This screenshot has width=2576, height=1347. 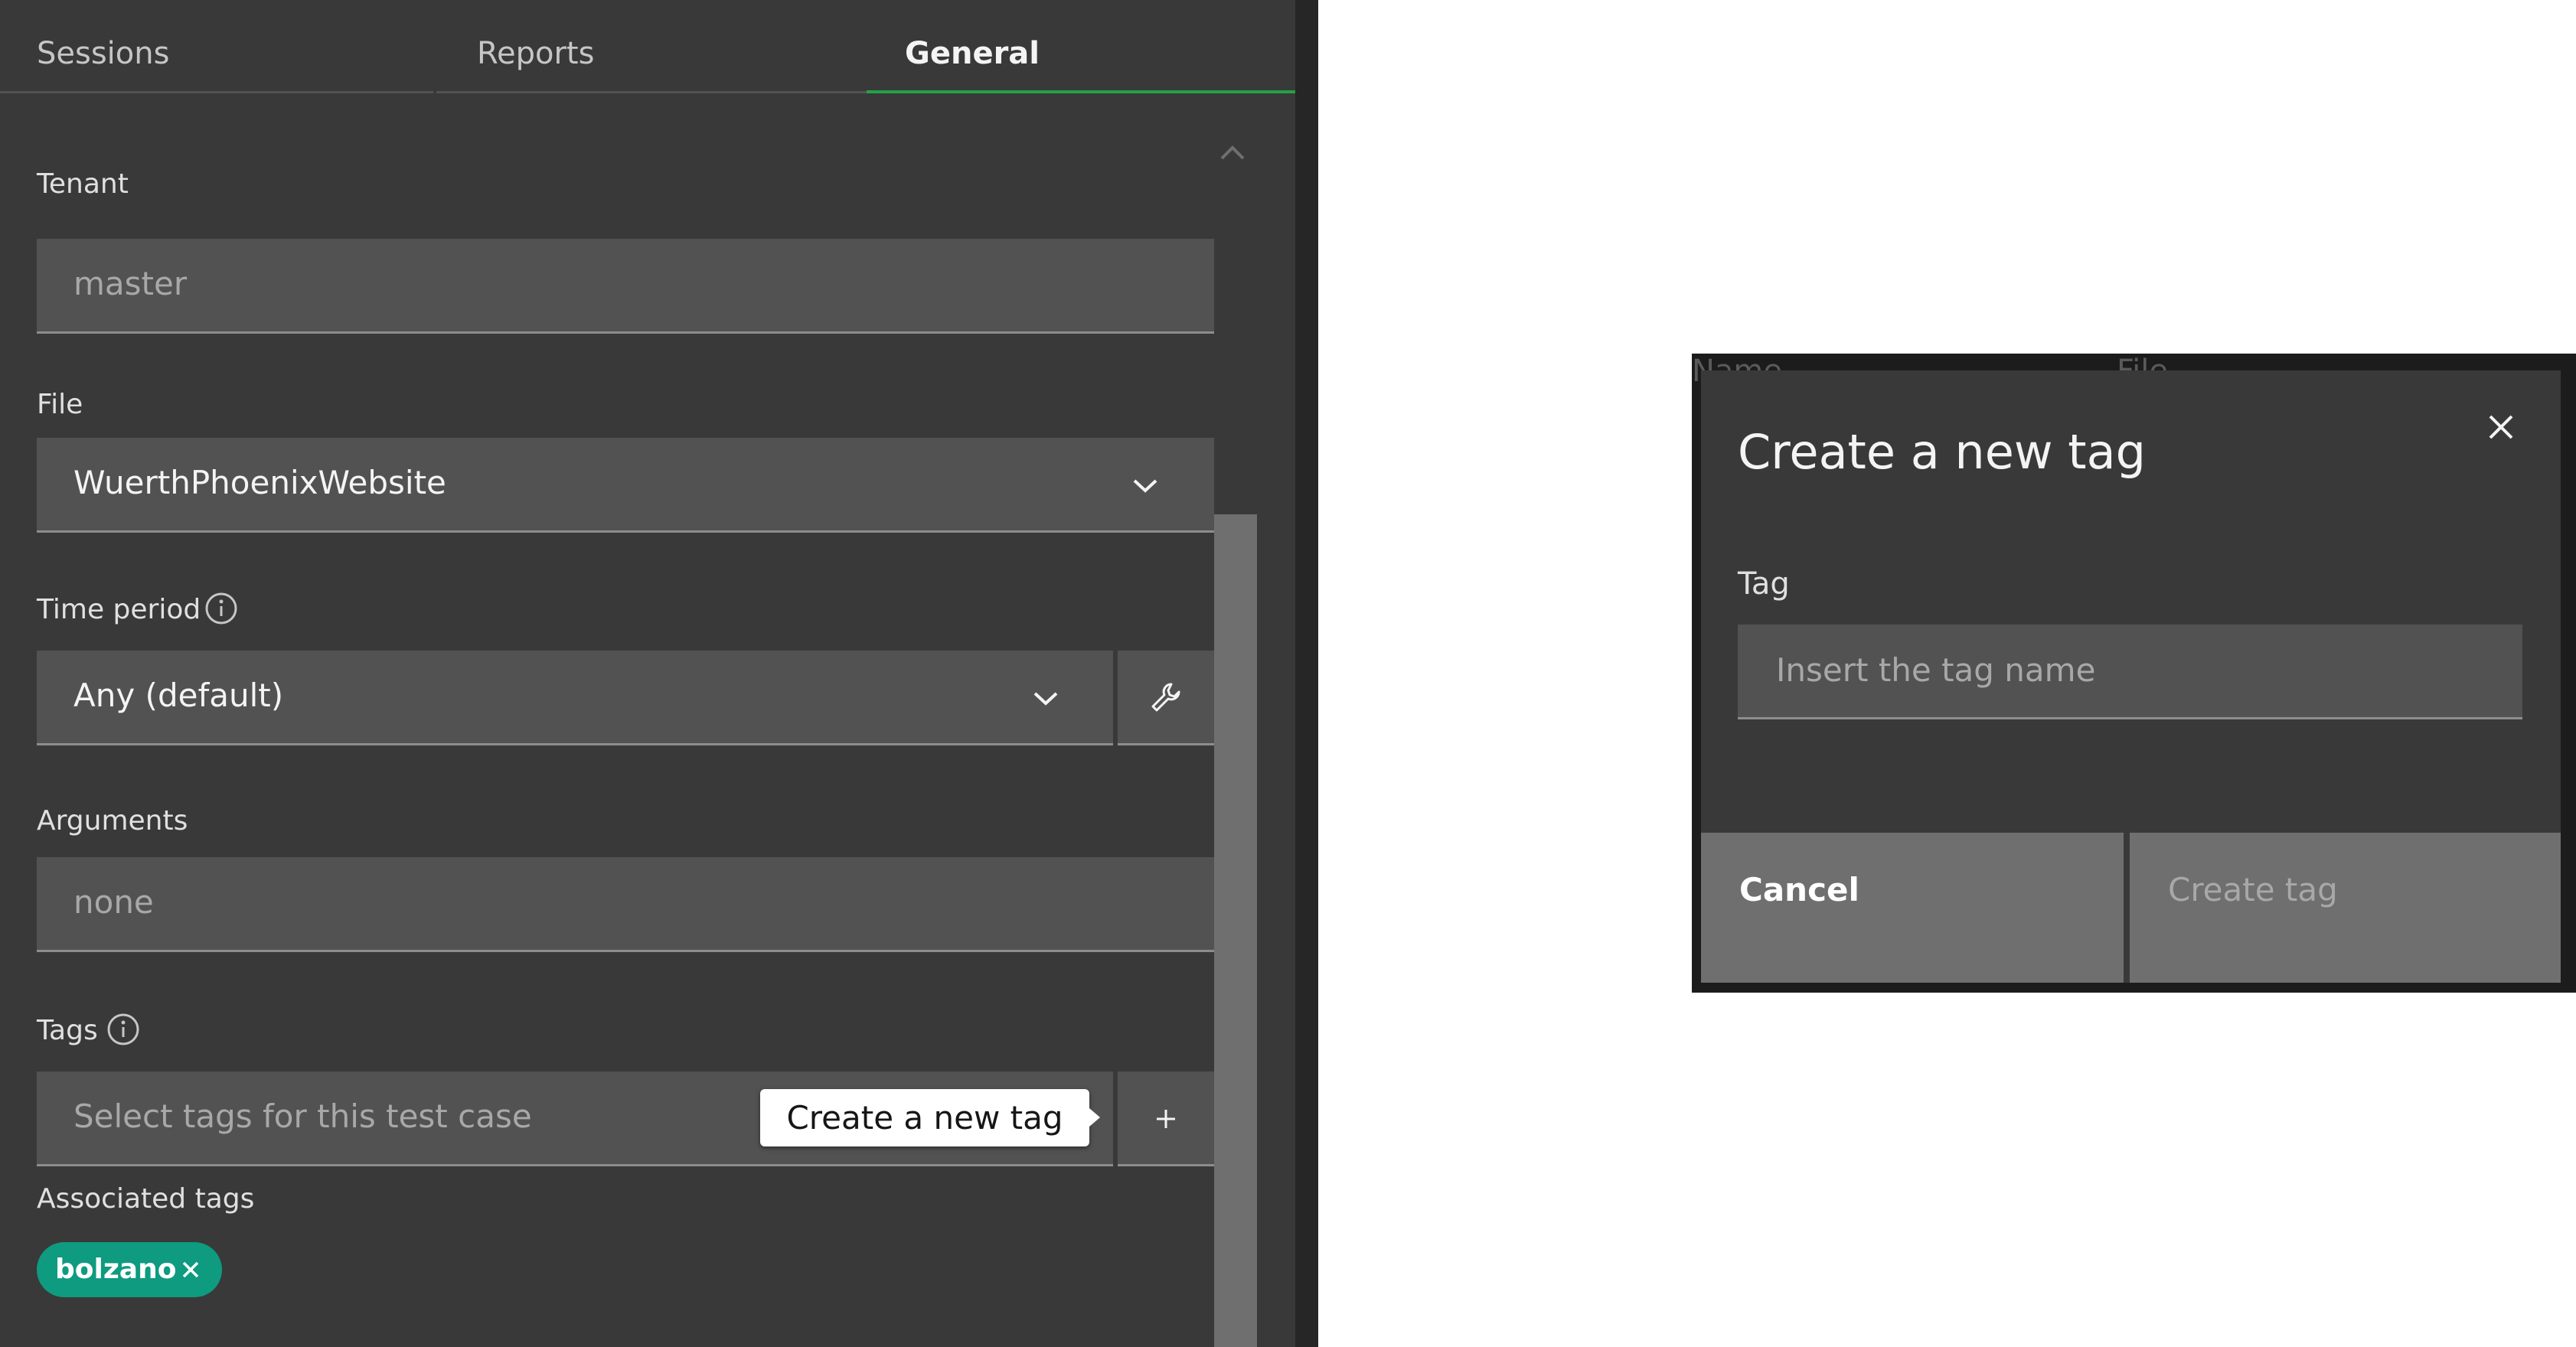 I want to click on tag-name-placeholder: Insert the tag name, so click(x=1936, y=670).